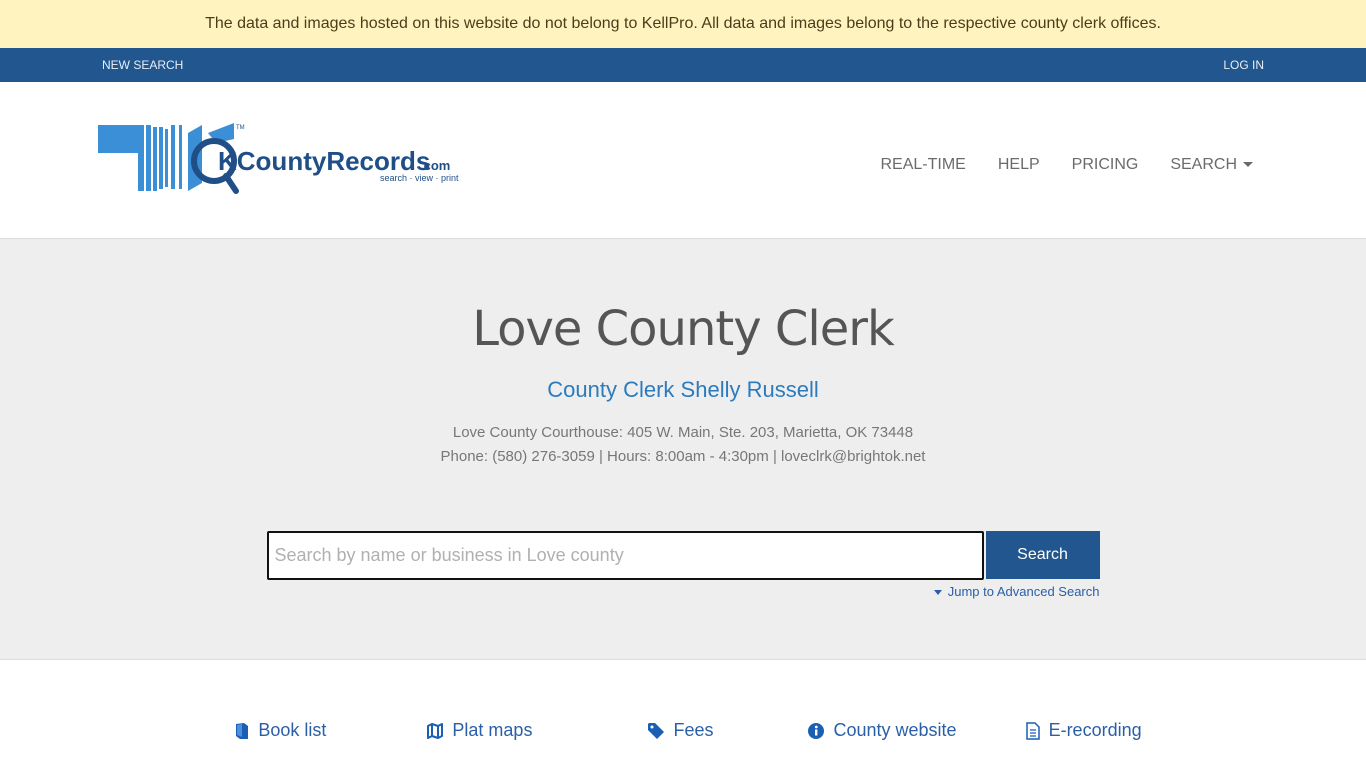 The height and width of the screenshot is (768, 1366). Describe the element at coordinates (923, 165) in the screenshot. I see `nav-real-time: REAL-TIME` at that location.